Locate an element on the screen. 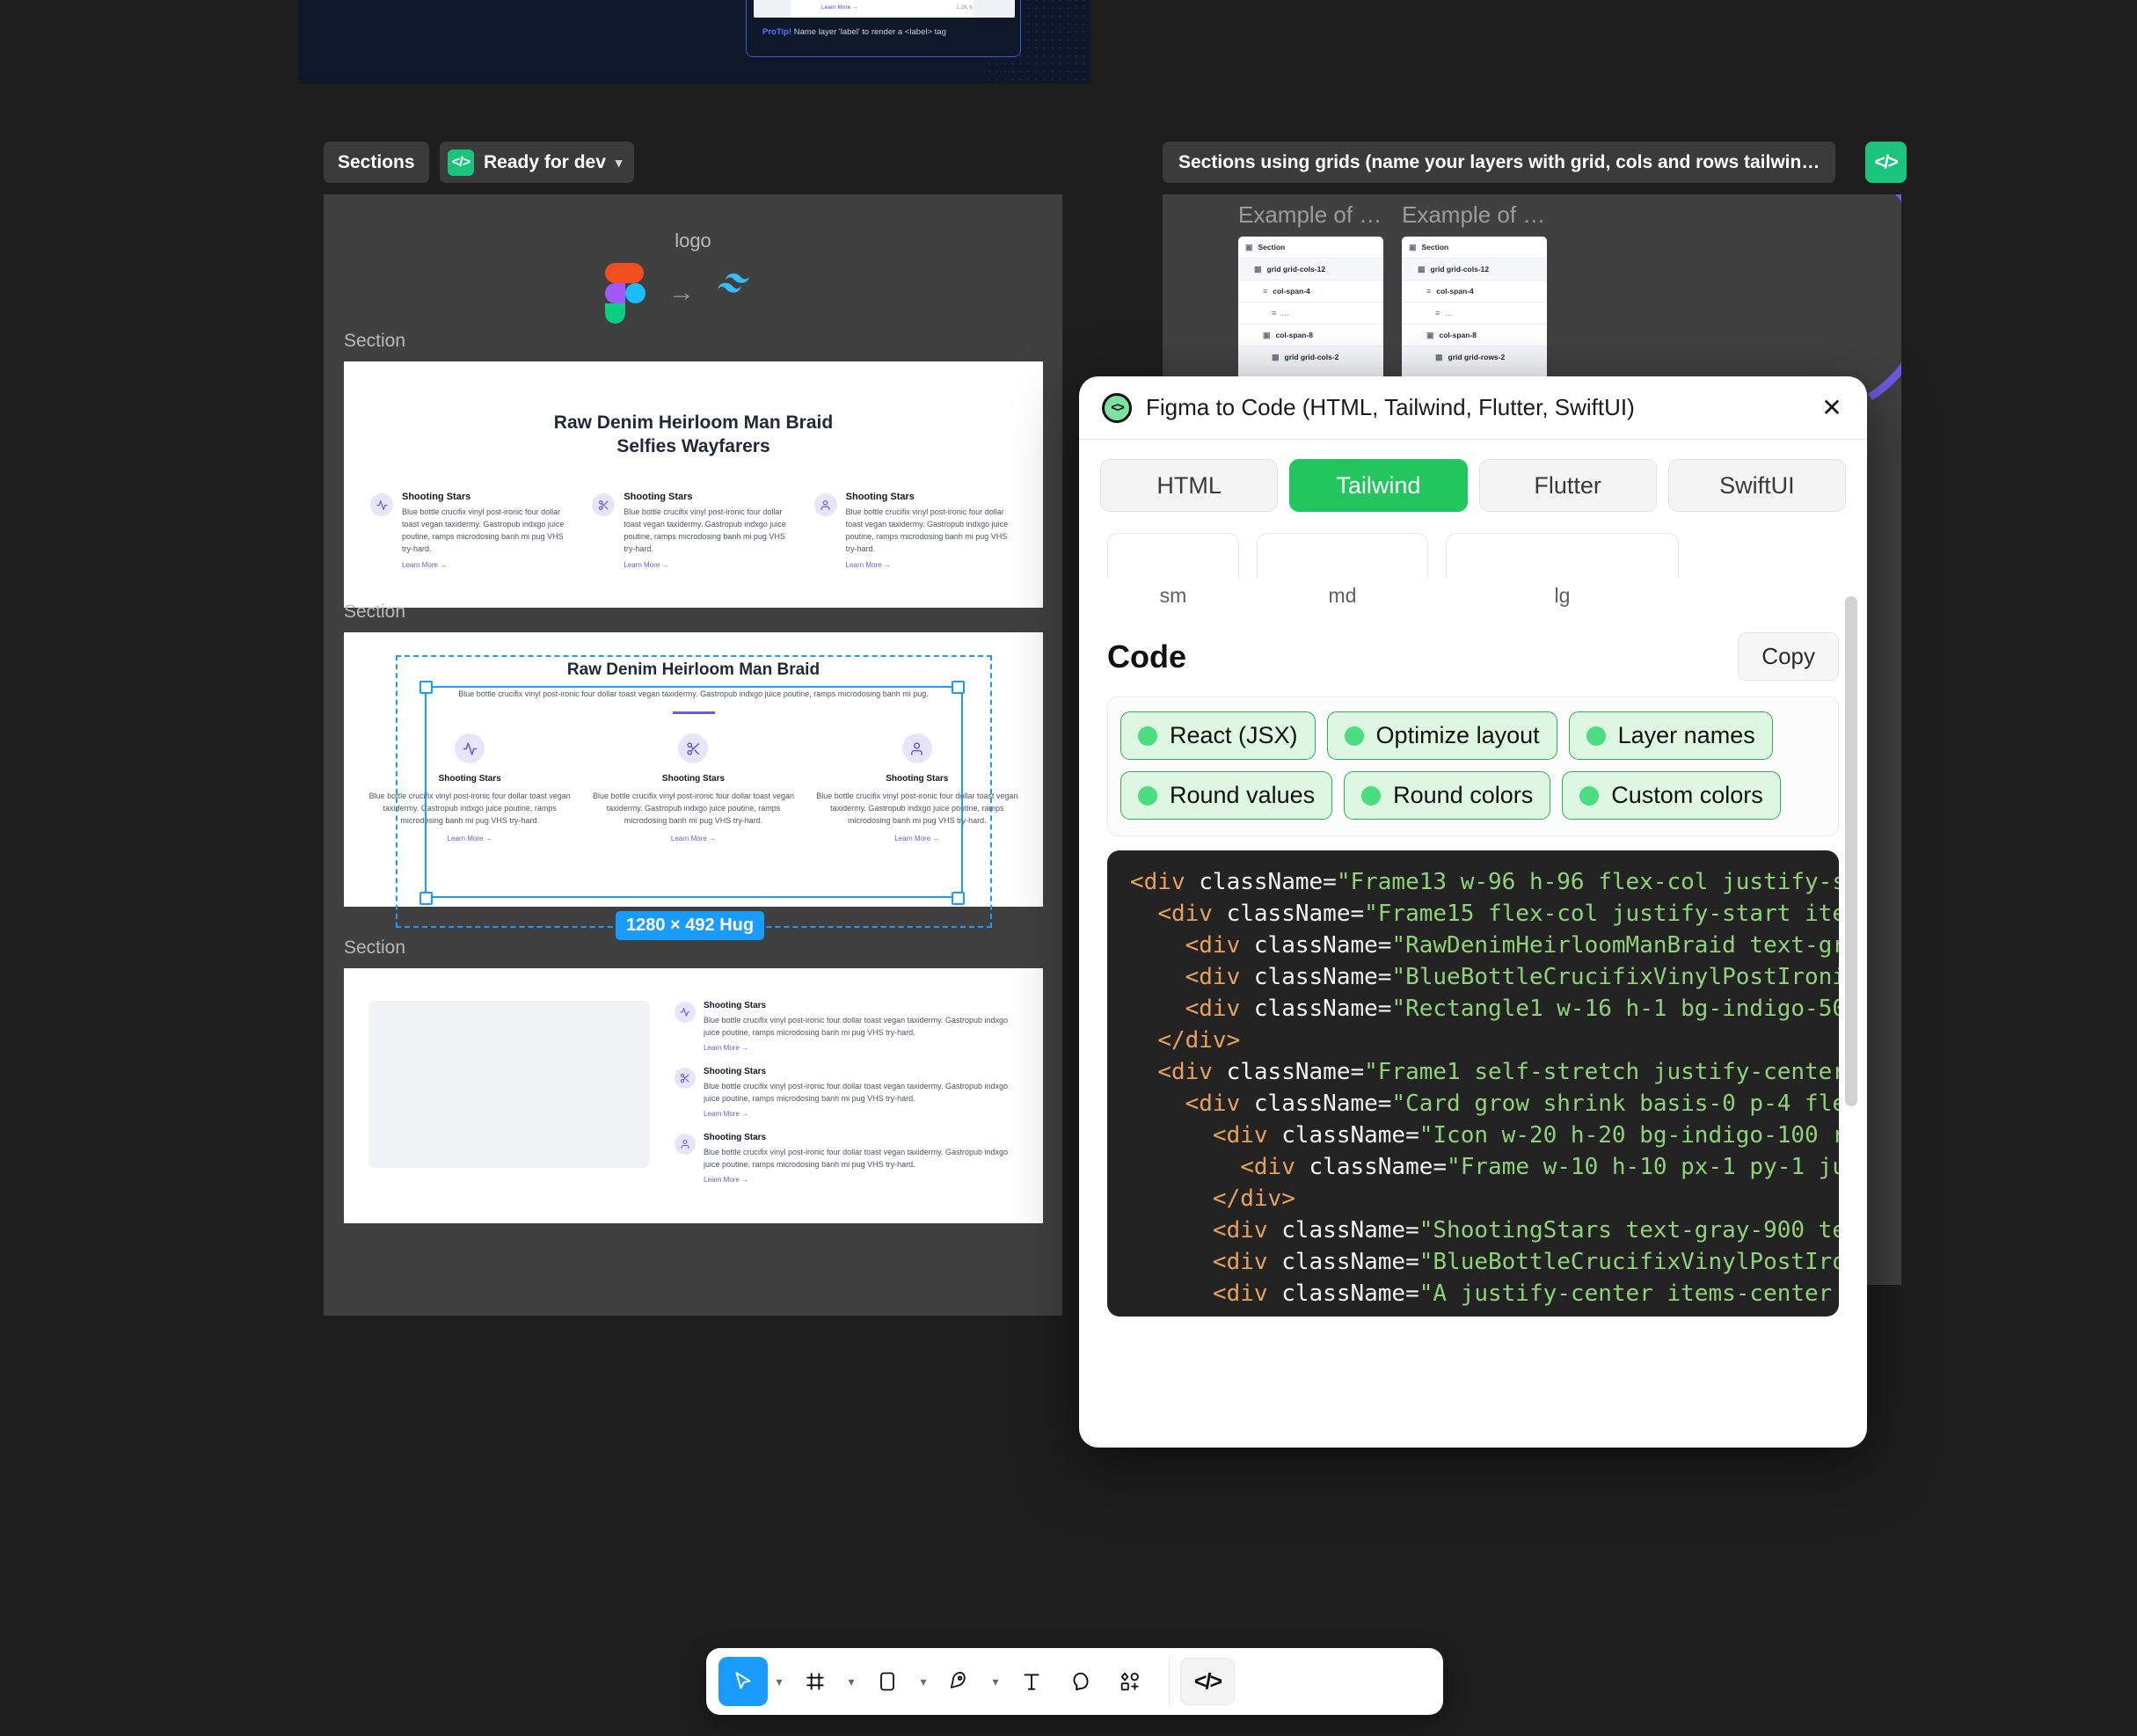 This screenshot has height=1736, width=2137. section-label-3: Section is located at coordinates (375, 948).